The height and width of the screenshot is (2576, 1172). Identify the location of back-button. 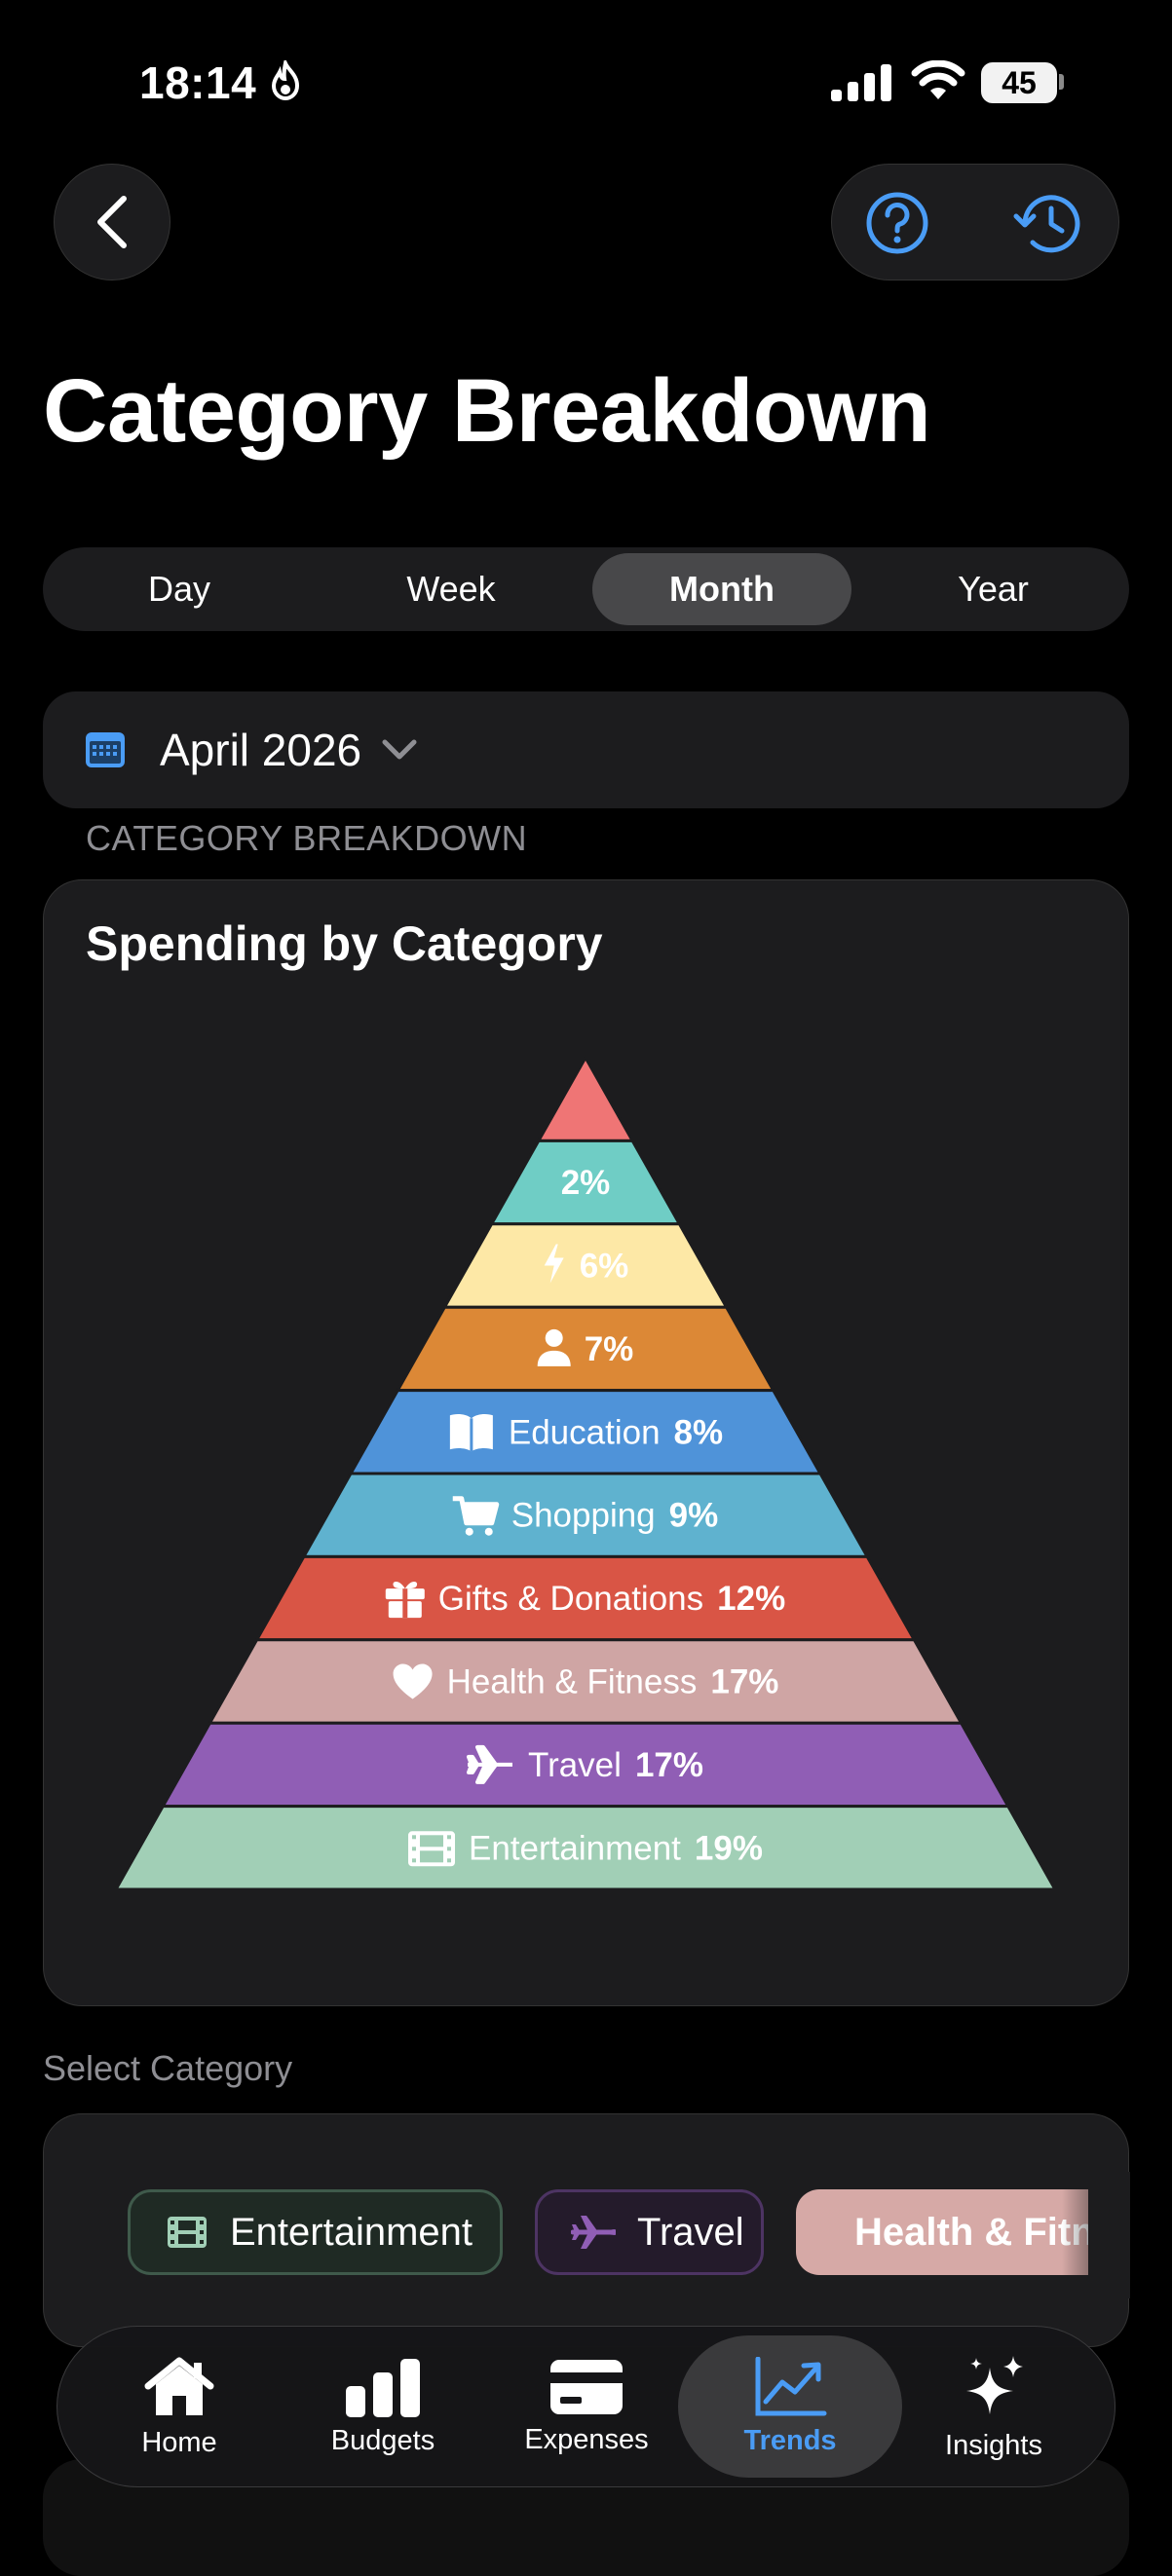
(112, 222).